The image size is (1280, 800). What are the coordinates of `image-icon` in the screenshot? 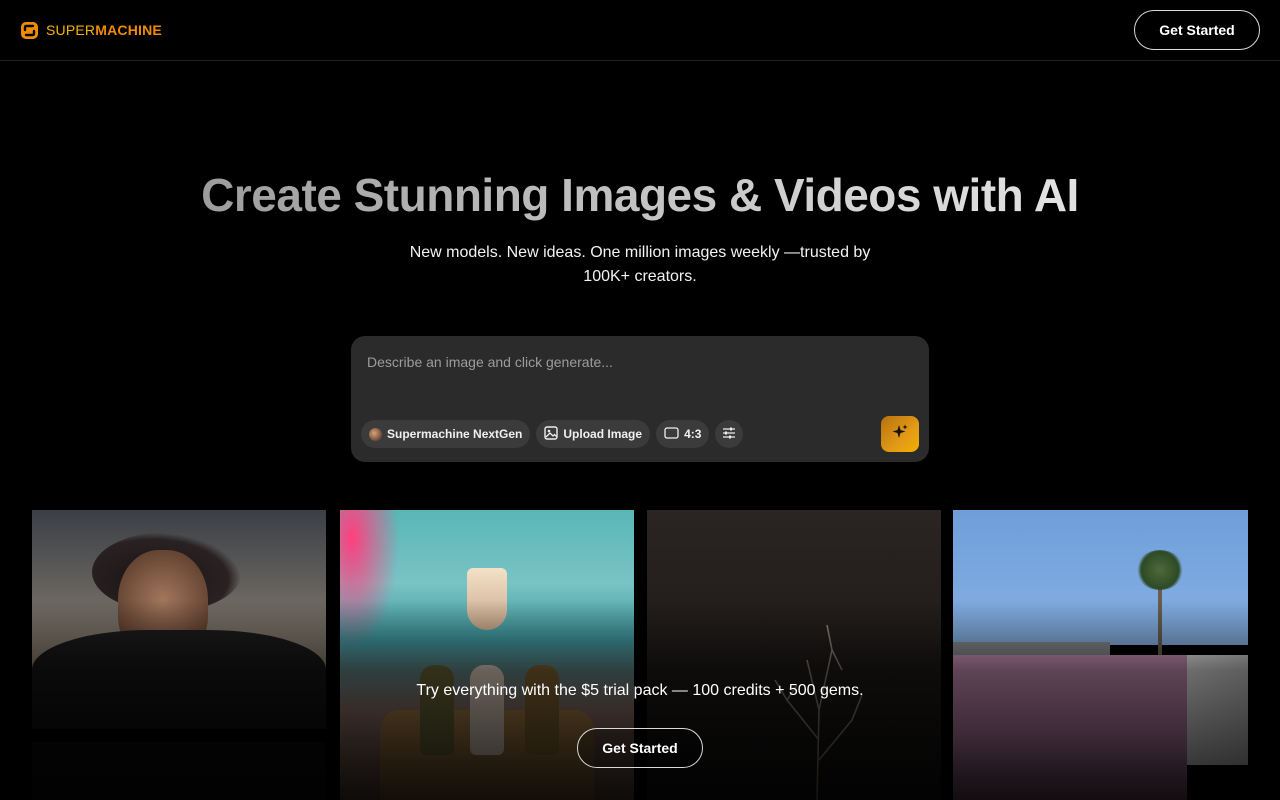 It's located at (551, 434).